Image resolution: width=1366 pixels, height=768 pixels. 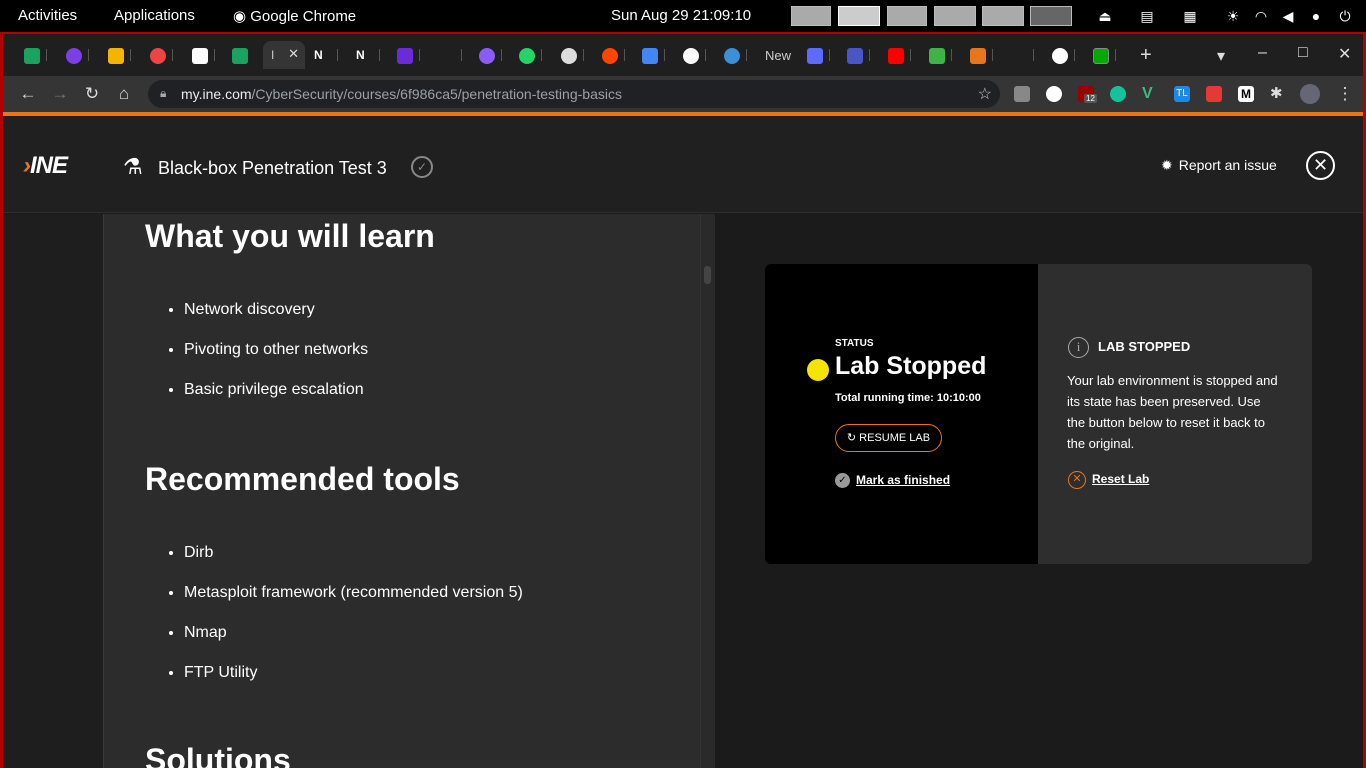 What do you see at coordinates (1316, 16) in the screenshot?
I see `microphone-icon: ●` at bounding box center [1316, 16].